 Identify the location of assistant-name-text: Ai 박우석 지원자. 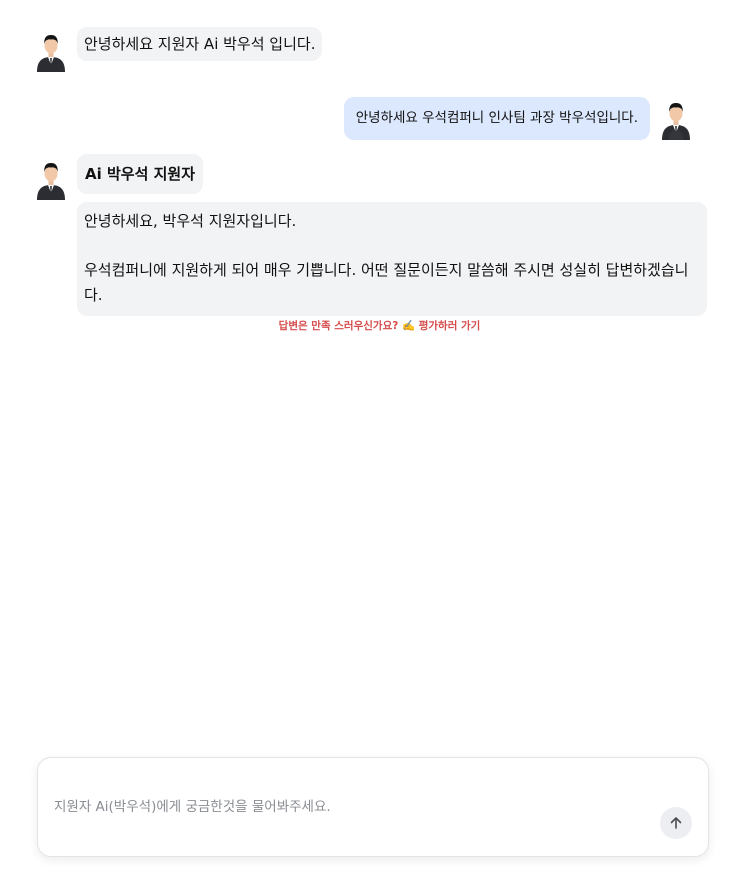
(140, 174).